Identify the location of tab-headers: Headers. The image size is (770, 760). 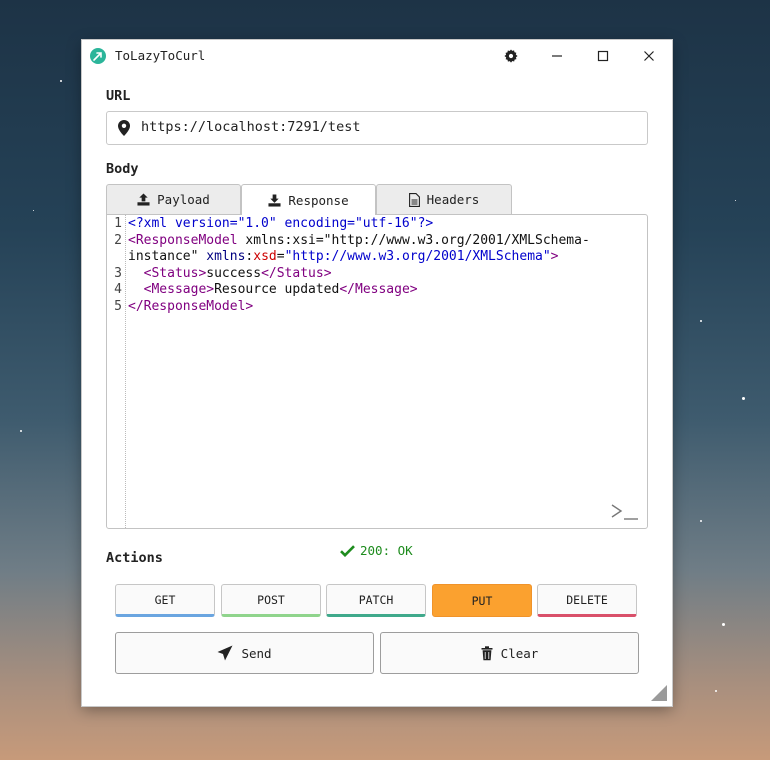
(444, 199).